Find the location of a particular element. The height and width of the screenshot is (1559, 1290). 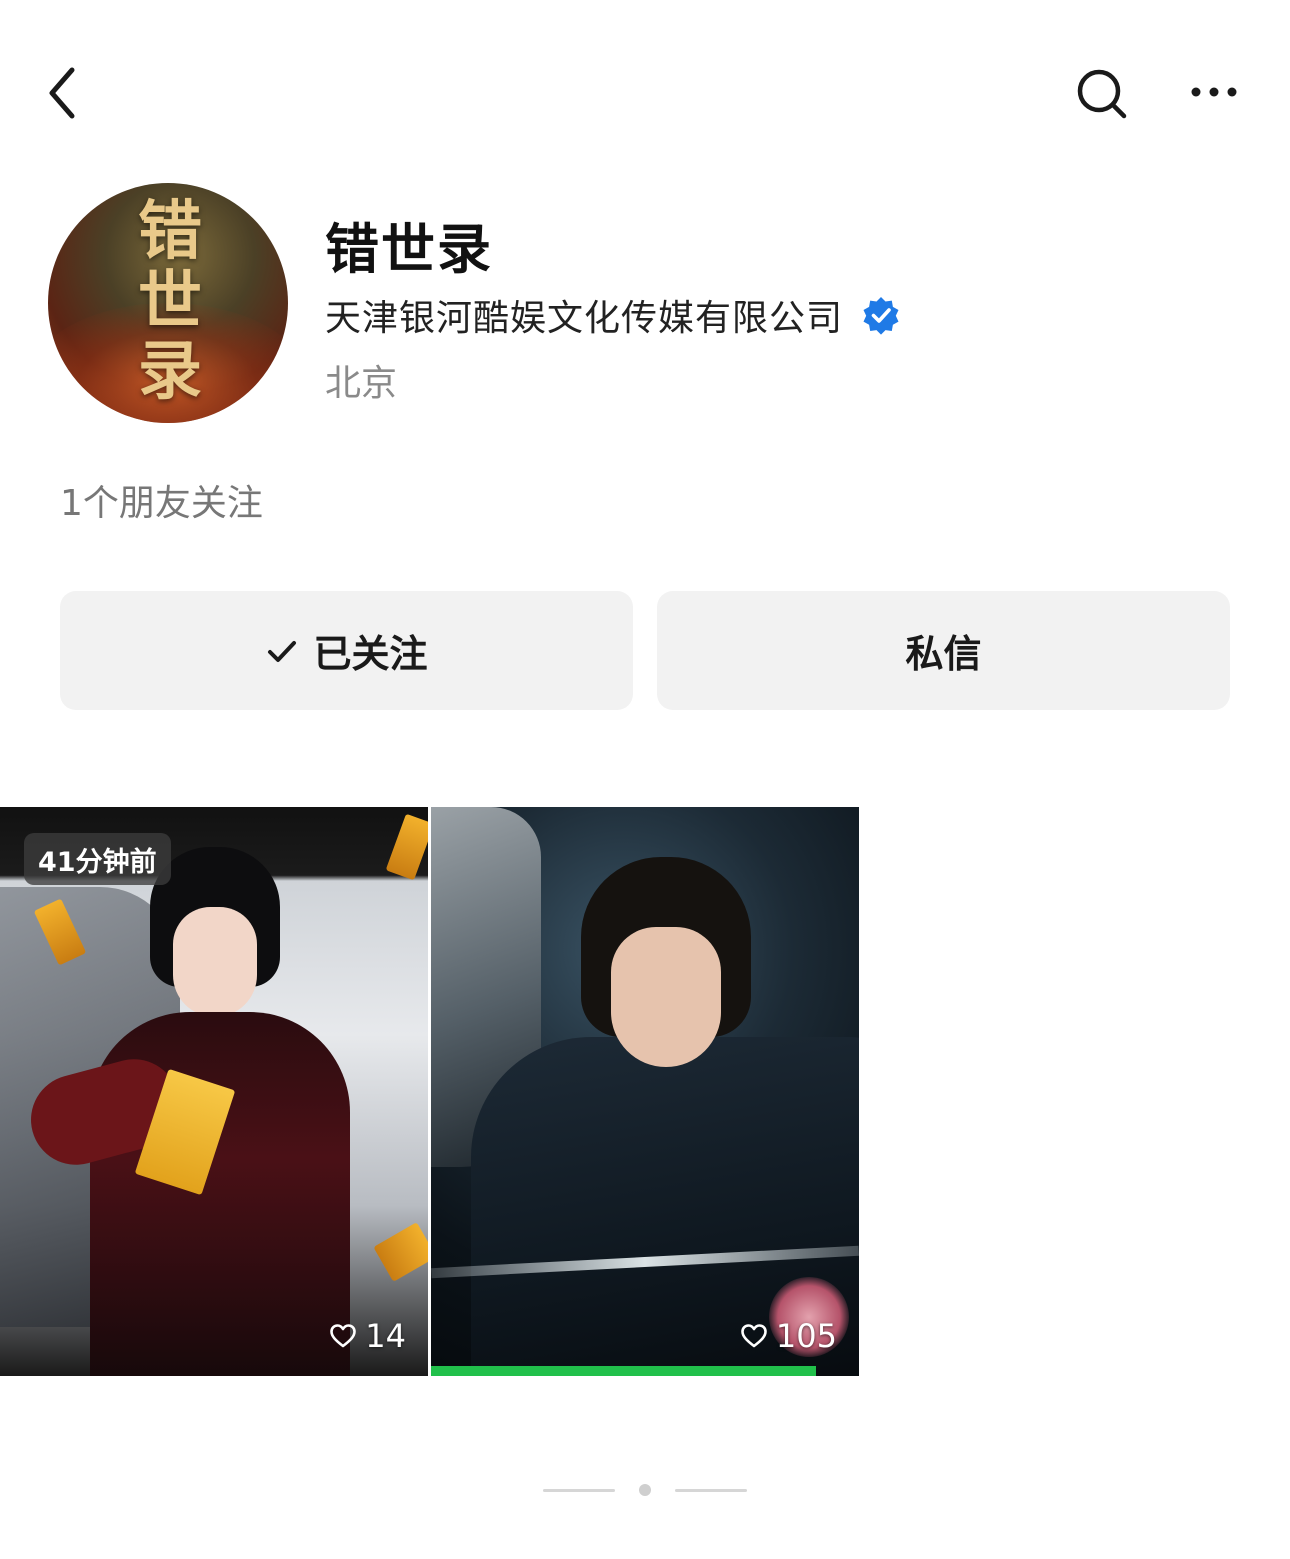

message-button: 私信 is located at coordinates (943, 650).